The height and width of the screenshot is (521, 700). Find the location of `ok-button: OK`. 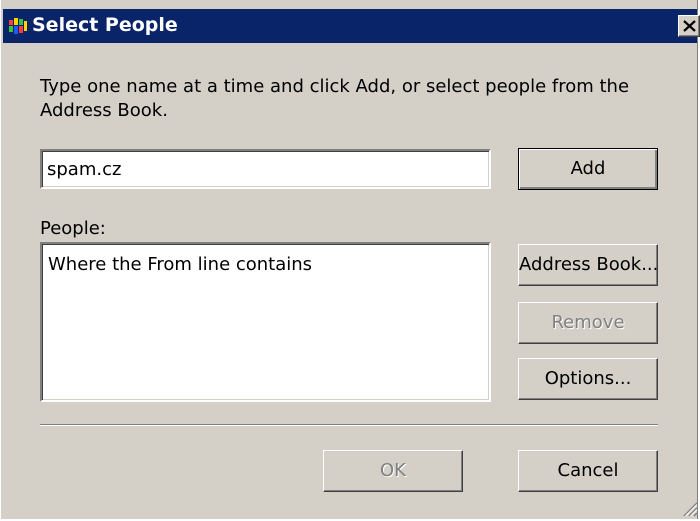

ok-button: OK is located at coordinates (393, 471).